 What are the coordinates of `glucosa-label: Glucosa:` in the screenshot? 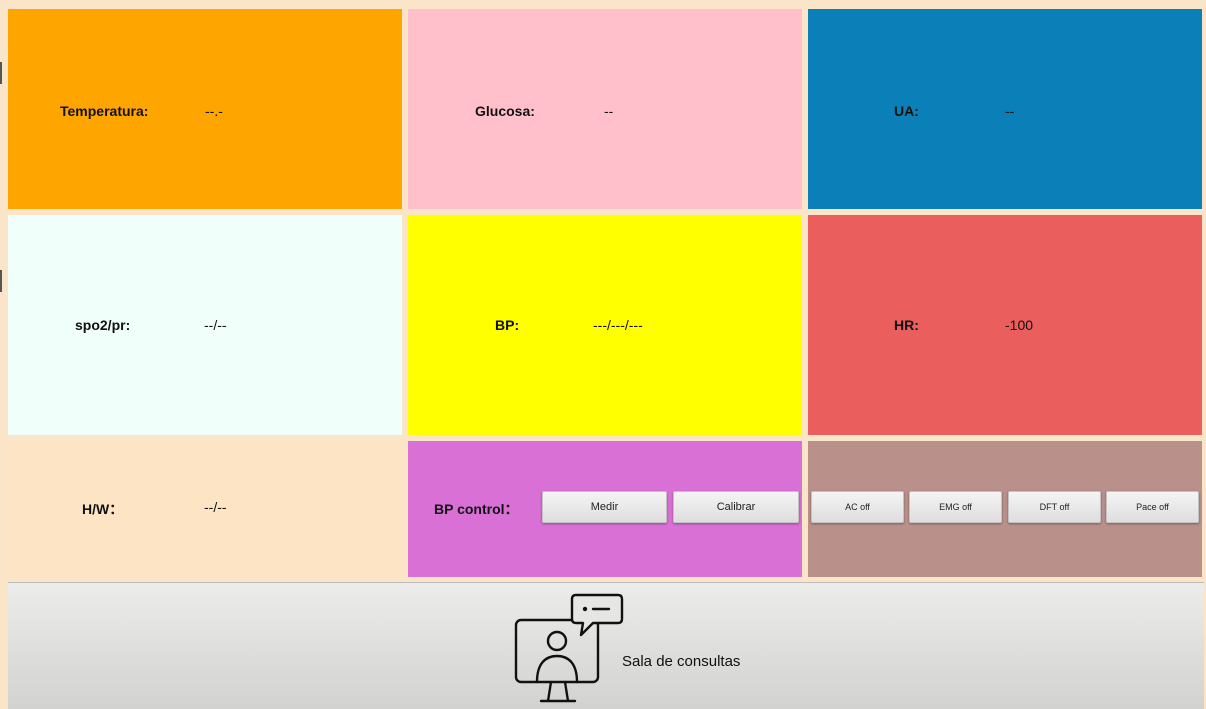 It's located at (505, 111).